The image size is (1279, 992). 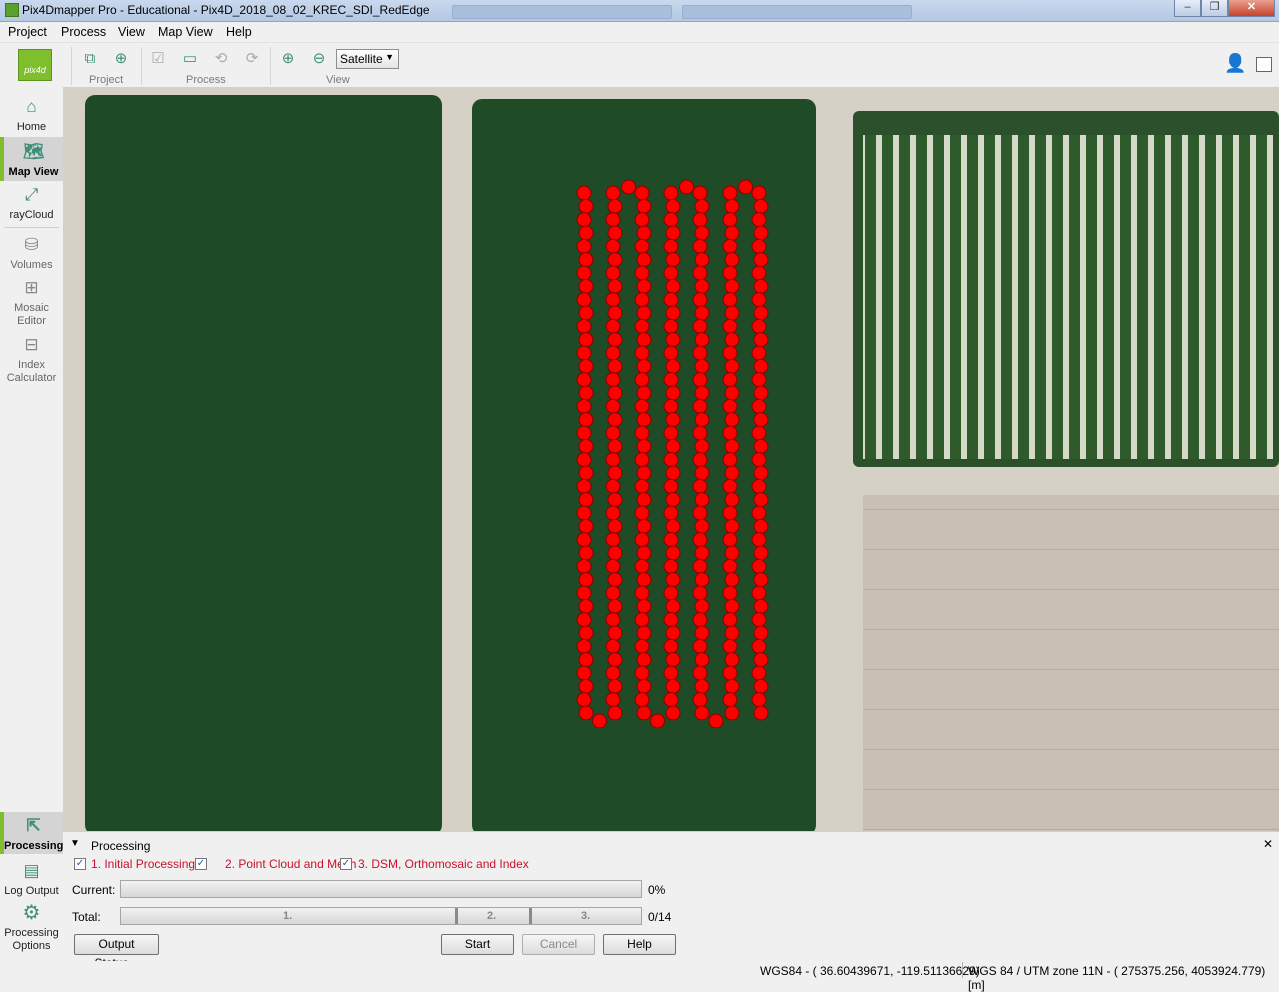 What do you see at coordinates (221, 59) in the screenshot?
I see `rerun-icon: ⟲` at bounding box center [221, 59].